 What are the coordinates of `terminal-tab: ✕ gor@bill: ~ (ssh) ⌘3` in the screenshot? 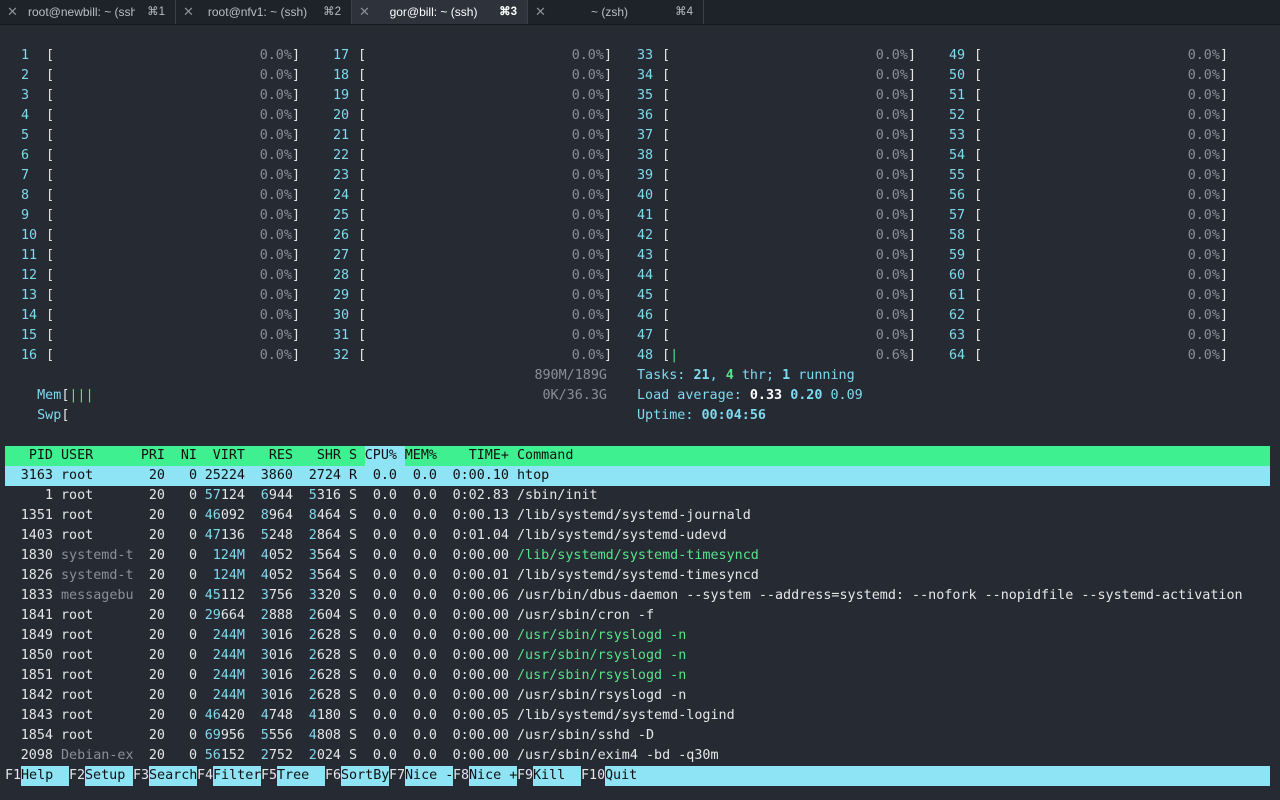 It's located at (440, 12).